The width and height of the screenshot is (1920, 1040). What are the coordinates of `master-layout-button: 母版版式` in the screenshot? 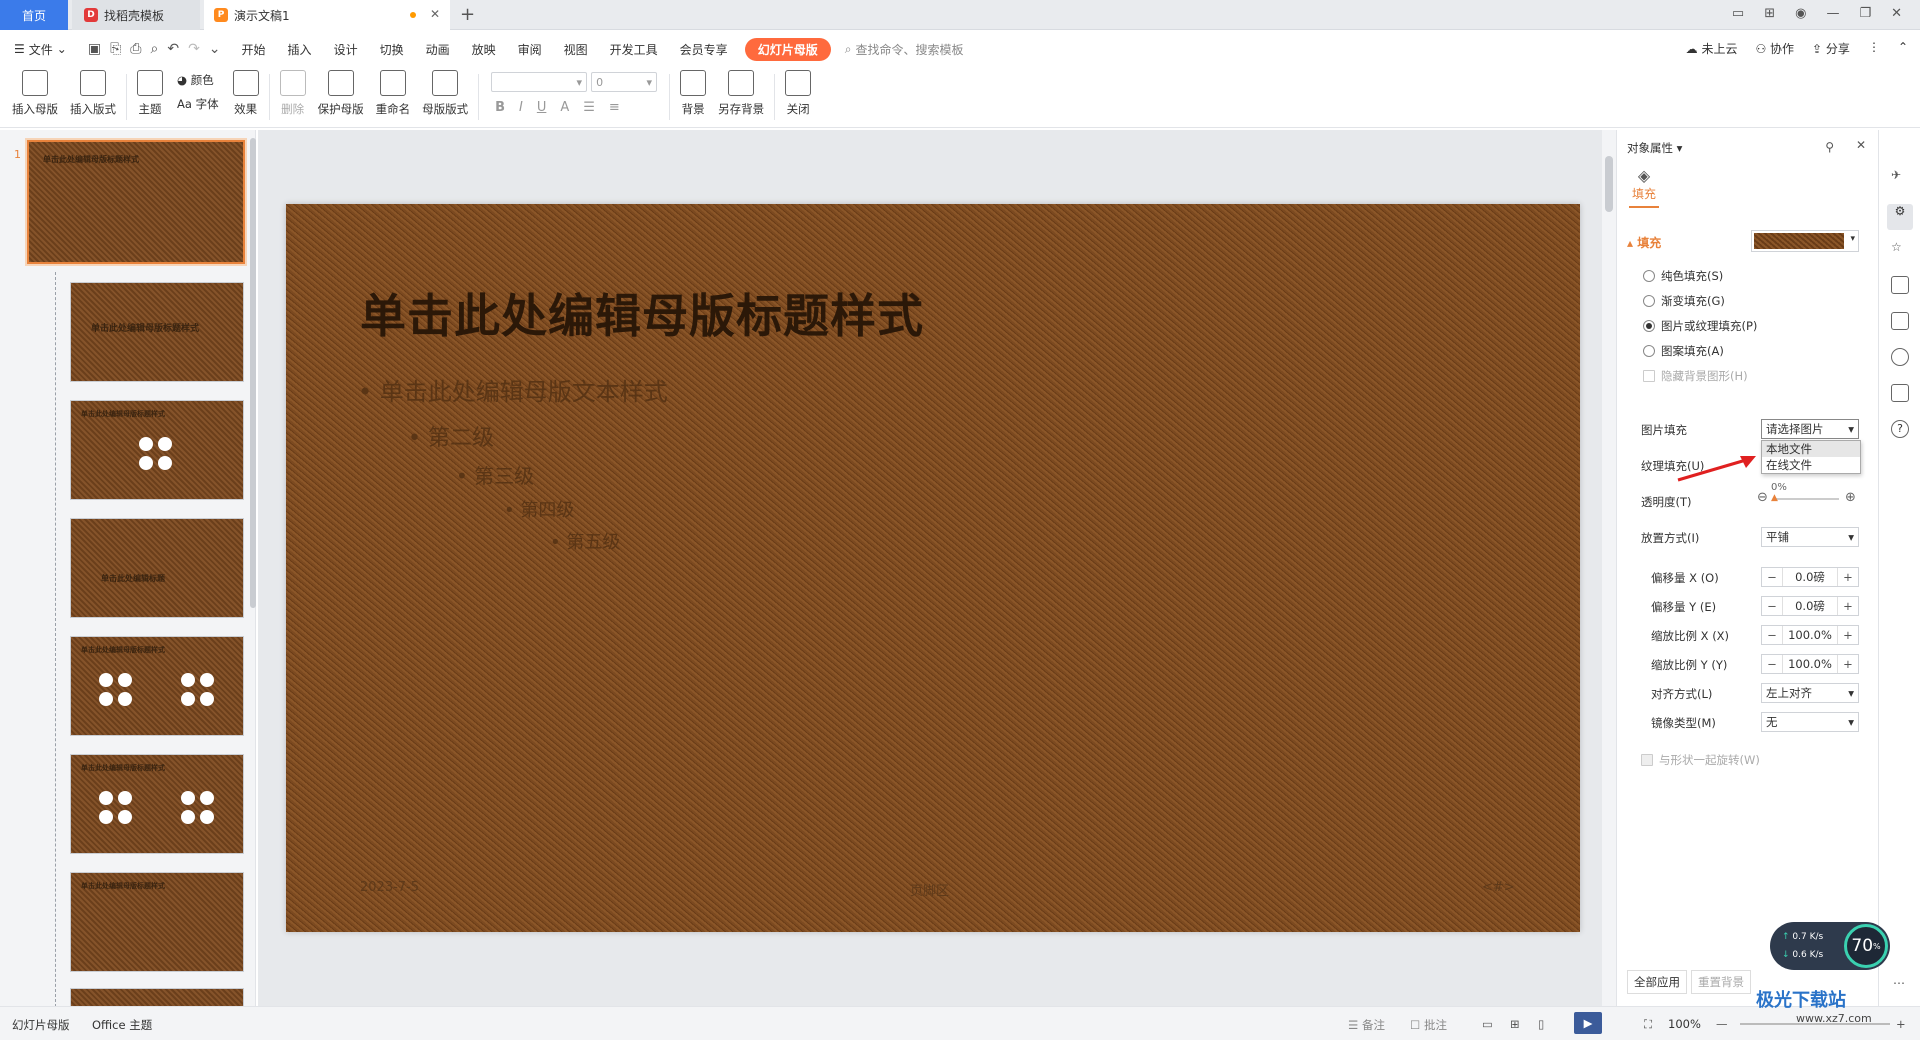 It's located at (445, 95).